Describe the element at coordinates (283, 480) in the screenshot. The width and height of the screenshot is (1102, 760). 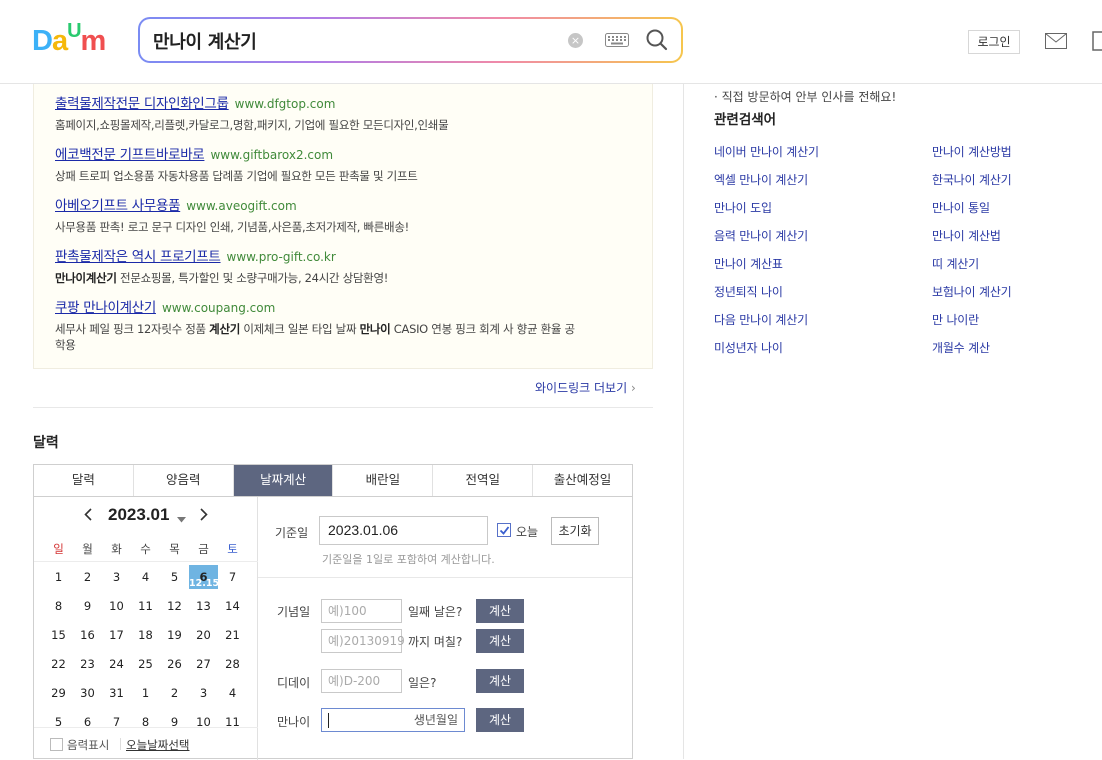
I see `tab-3: 날짜계산` at that location.